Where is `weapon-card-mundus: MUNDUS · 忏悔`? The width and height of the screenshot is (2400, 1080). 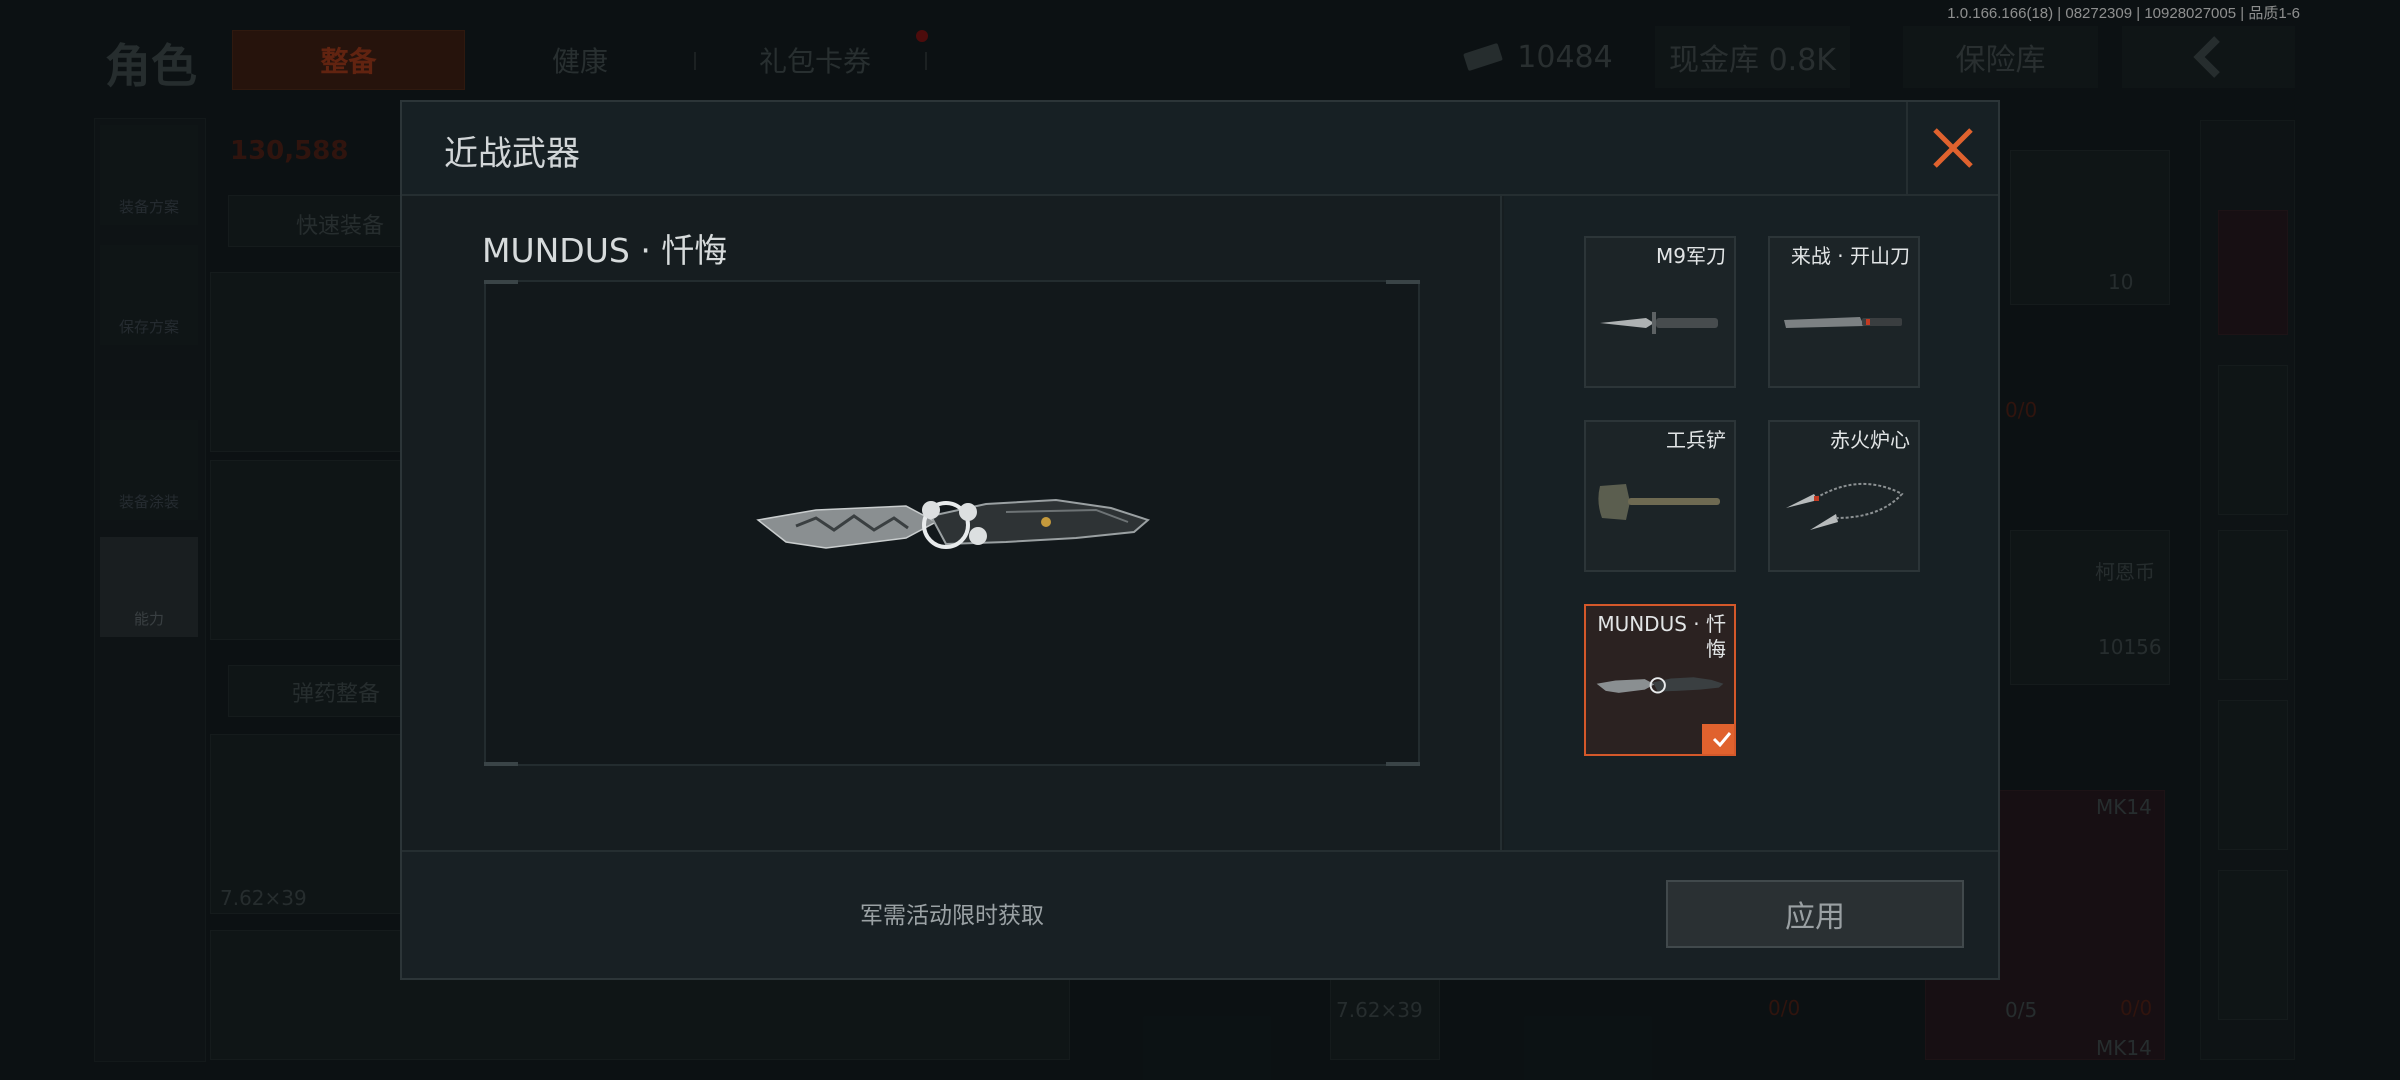
weapon-card-mundus: MUNDUS · 忏悔 is located at coordinates (1660, 680).